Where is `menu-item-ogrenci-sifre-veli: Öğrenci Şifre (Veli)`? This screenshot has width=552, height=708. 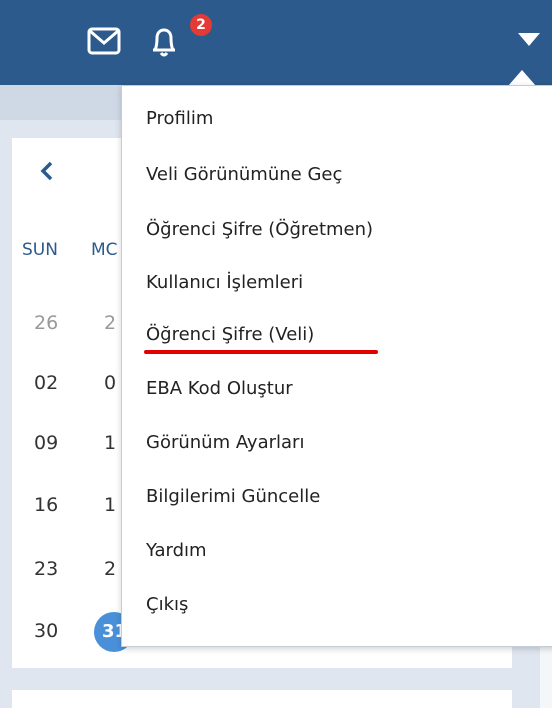
menu-item-ogrenci-sifre-veli: Öğrenci Şifre (Veli) is located at coordinates (230, 334).